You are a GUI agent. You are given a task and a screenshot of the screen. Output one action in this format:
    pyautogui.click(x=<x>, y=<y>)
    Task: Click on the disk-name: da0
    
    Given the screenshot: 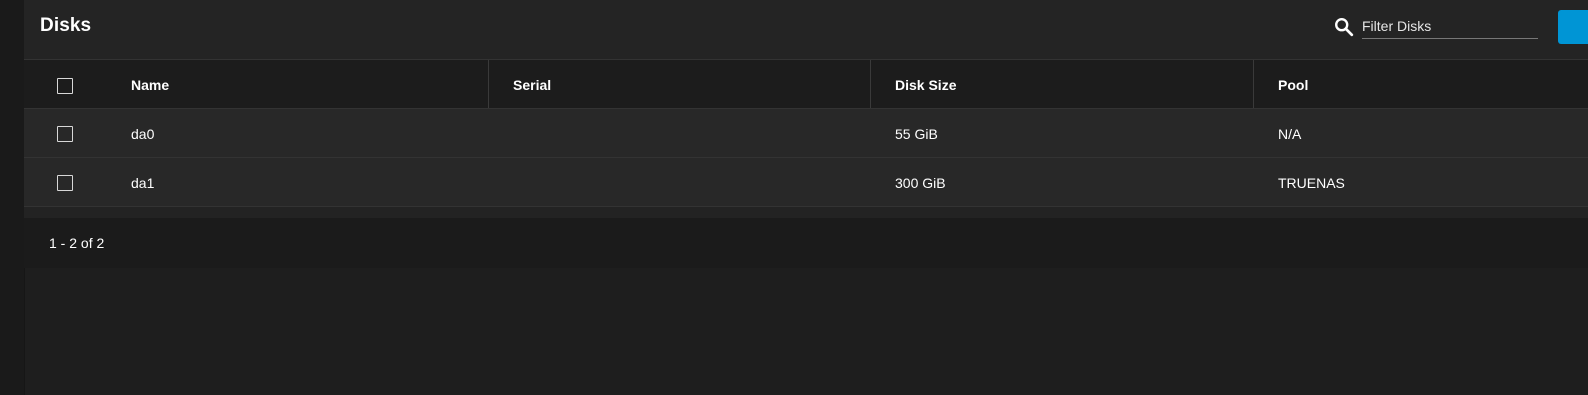 What is the action you would take?
    pyautogui.click(x=143, y=134)
    